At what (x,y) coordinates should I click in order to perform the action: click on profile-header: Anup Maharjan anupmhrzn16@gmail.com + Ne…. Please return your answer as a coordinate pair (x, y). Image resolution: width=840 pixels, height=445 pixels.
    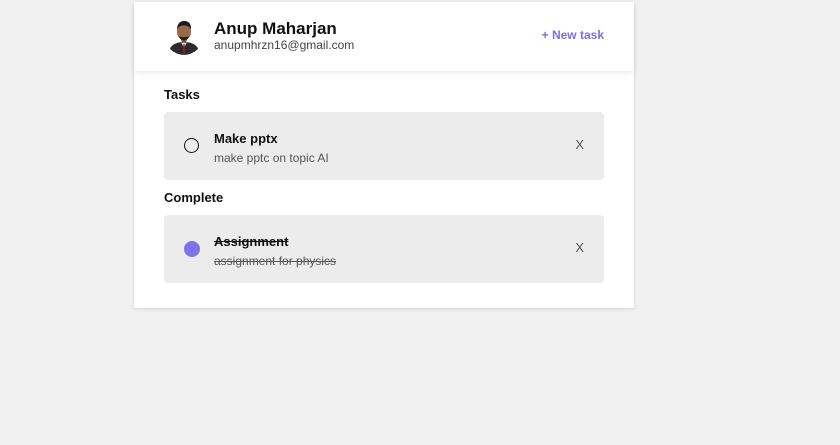
    Looking at the image, I should click on (384, 36).